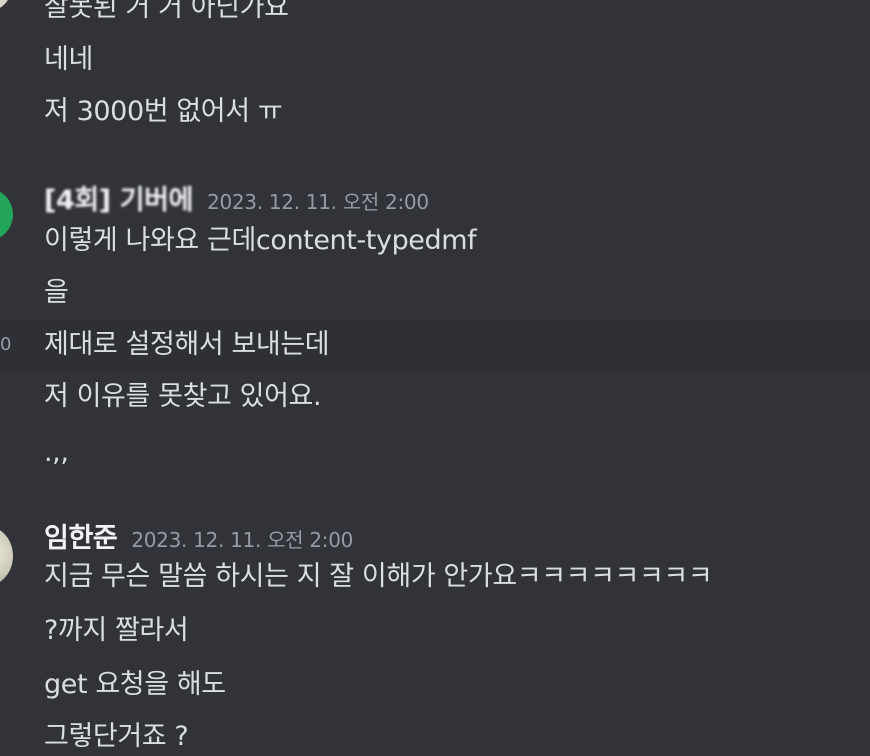 Image resolution: width=870 pixels, height=756 pixels. I want to click on message-line: get 요청을 해도, so click(435, 684).